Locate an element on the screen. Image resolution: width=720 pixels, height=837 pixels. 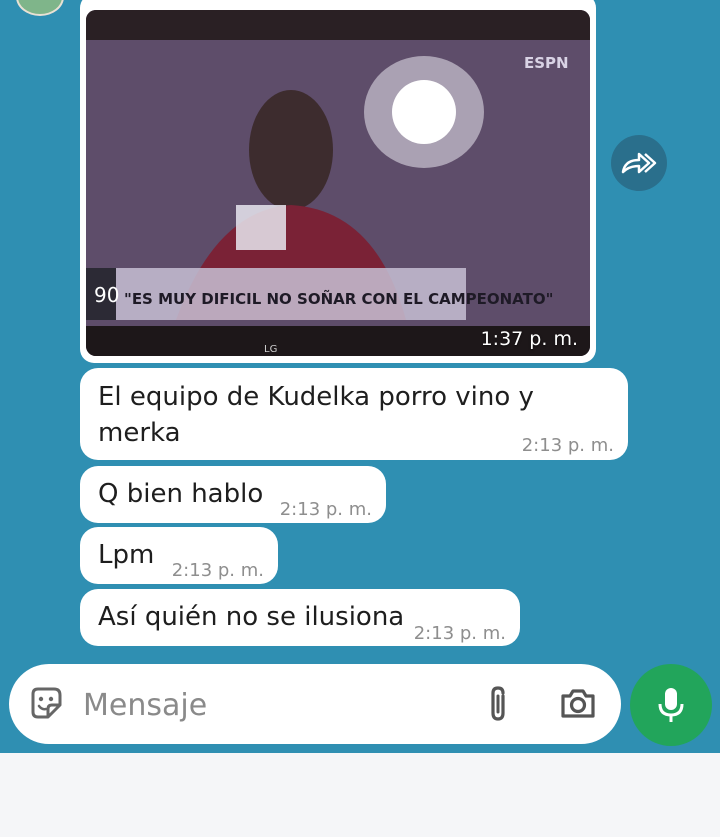
sticker-icon is located at coordinates (46, 705).